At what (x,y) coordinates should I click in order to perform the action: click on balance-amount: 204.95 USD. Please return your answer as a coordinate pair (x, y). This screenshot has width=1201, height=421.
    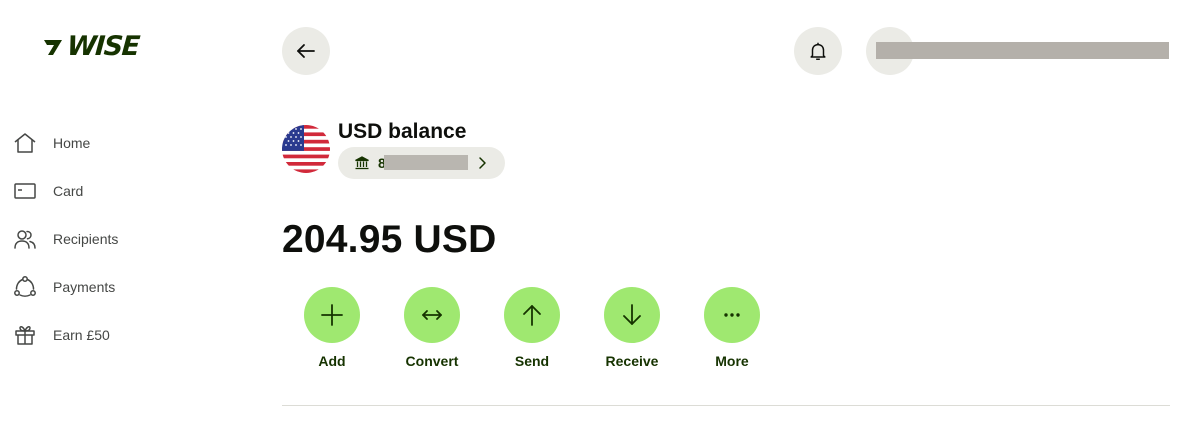
    Looking at the image, I should click on (389, 239).